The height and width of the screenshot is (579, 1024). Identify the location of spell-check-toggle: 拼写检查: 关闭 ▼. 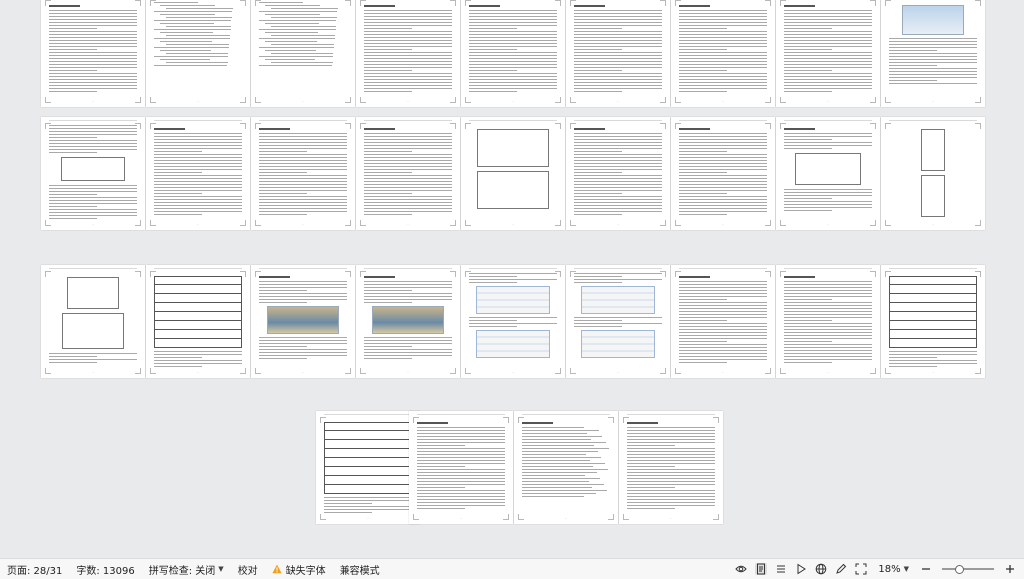
(186, 569).